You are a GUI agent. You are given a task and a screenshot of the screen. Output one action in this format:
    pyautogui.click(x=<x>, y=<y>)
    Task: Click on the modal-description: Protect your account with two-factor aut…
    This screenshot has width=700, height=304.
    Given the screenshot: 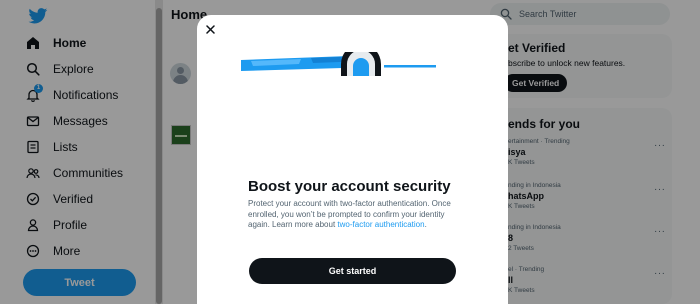 What is the action you would take?
    pyautogui.click(x=354, y=215)
    